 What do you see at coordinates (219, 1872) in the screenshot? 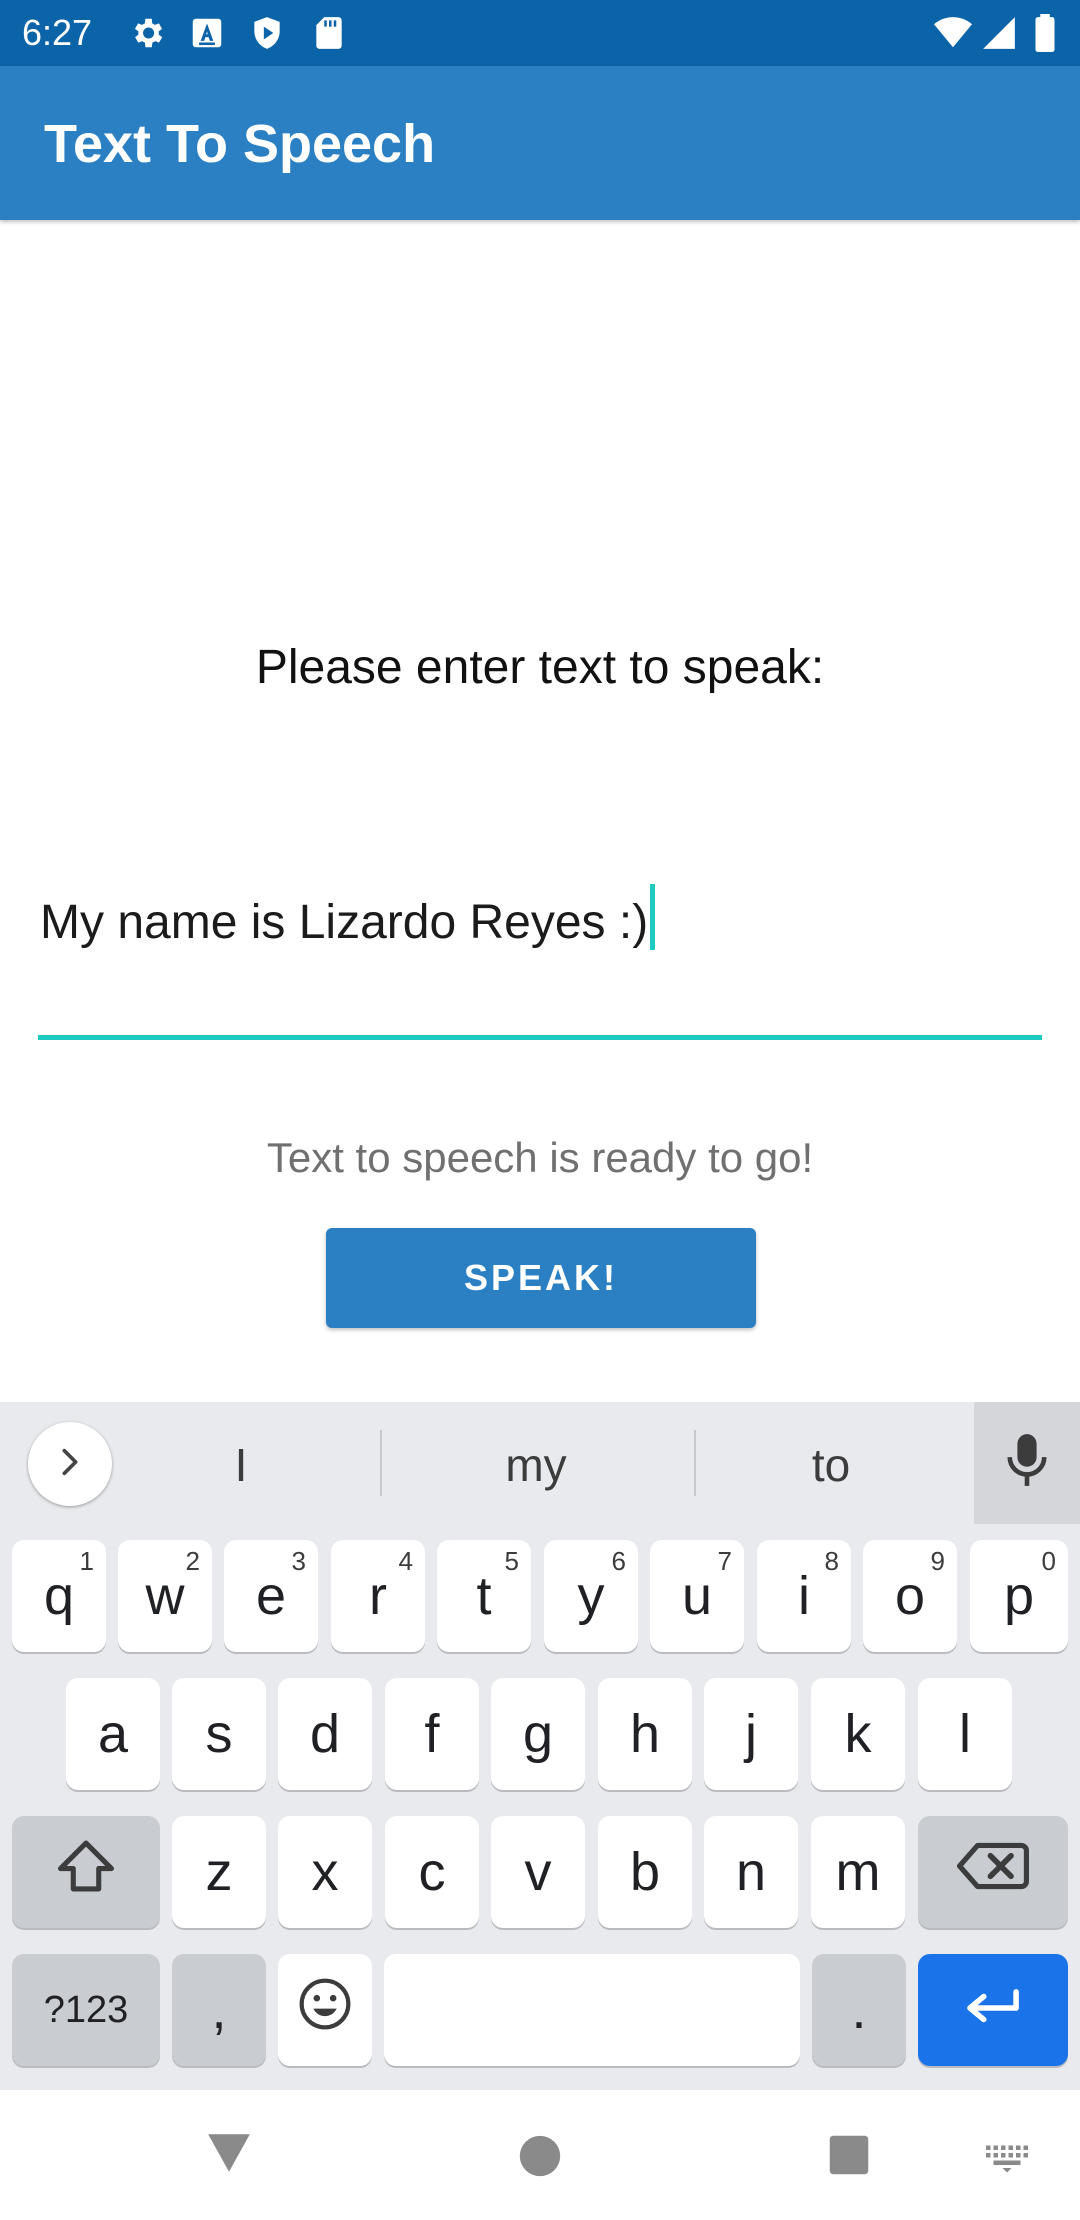
I see `key-z: z` at bounding box center [219, 1872].